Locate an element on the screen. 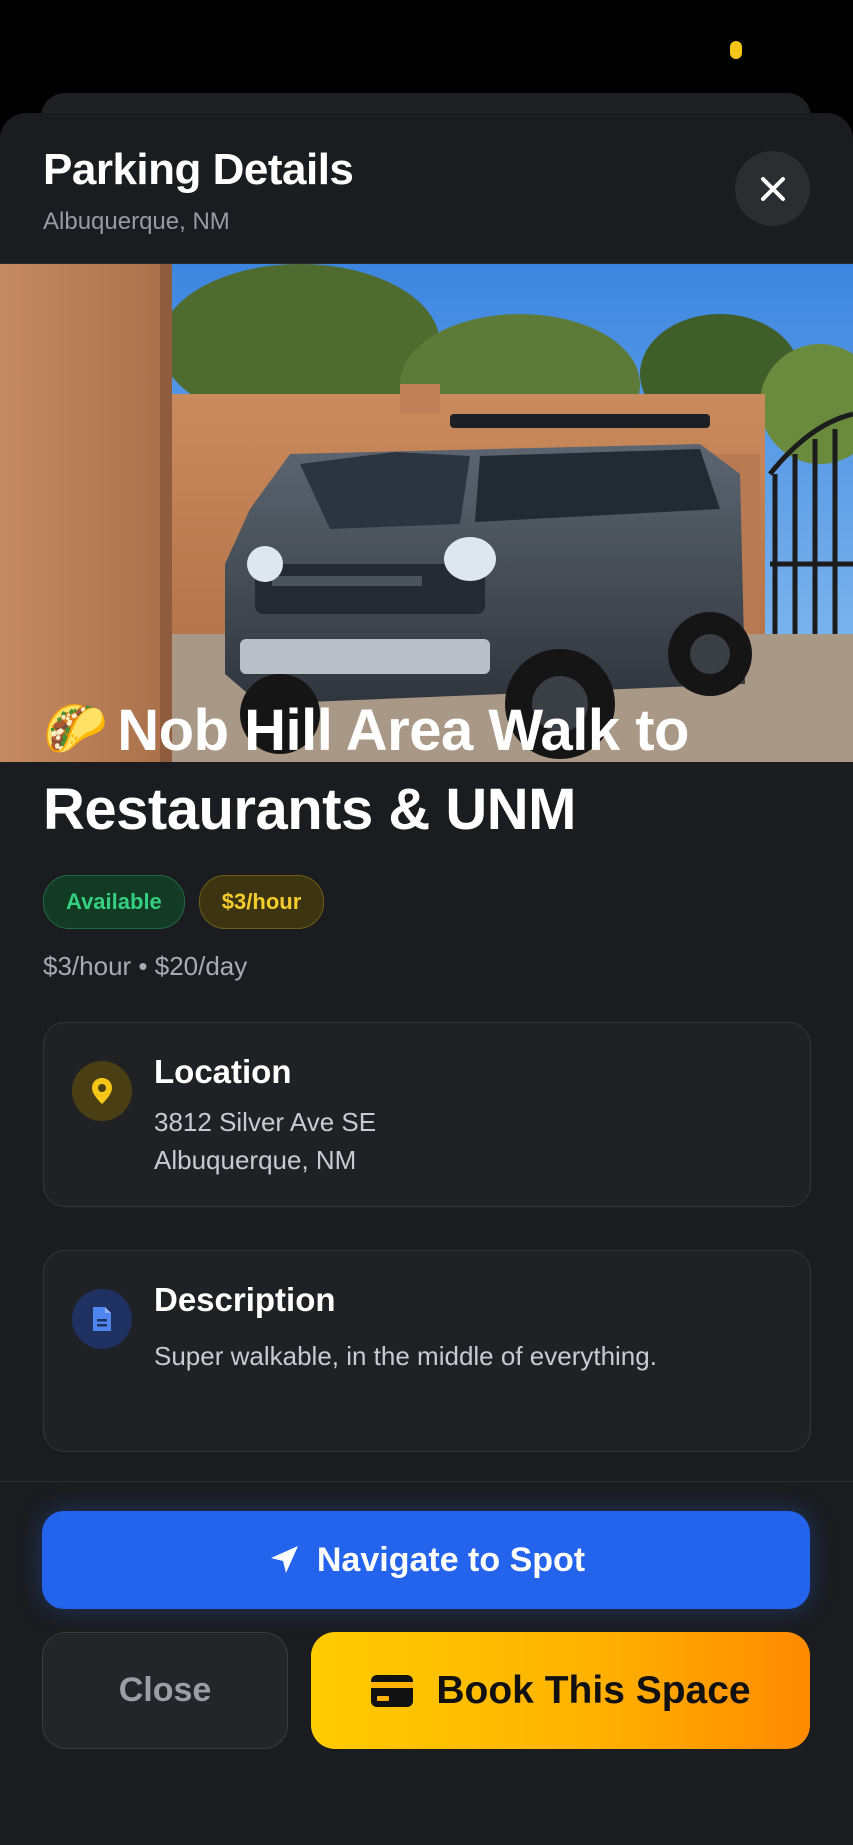  credit-card-icon is located at coordinates (392, 1690).